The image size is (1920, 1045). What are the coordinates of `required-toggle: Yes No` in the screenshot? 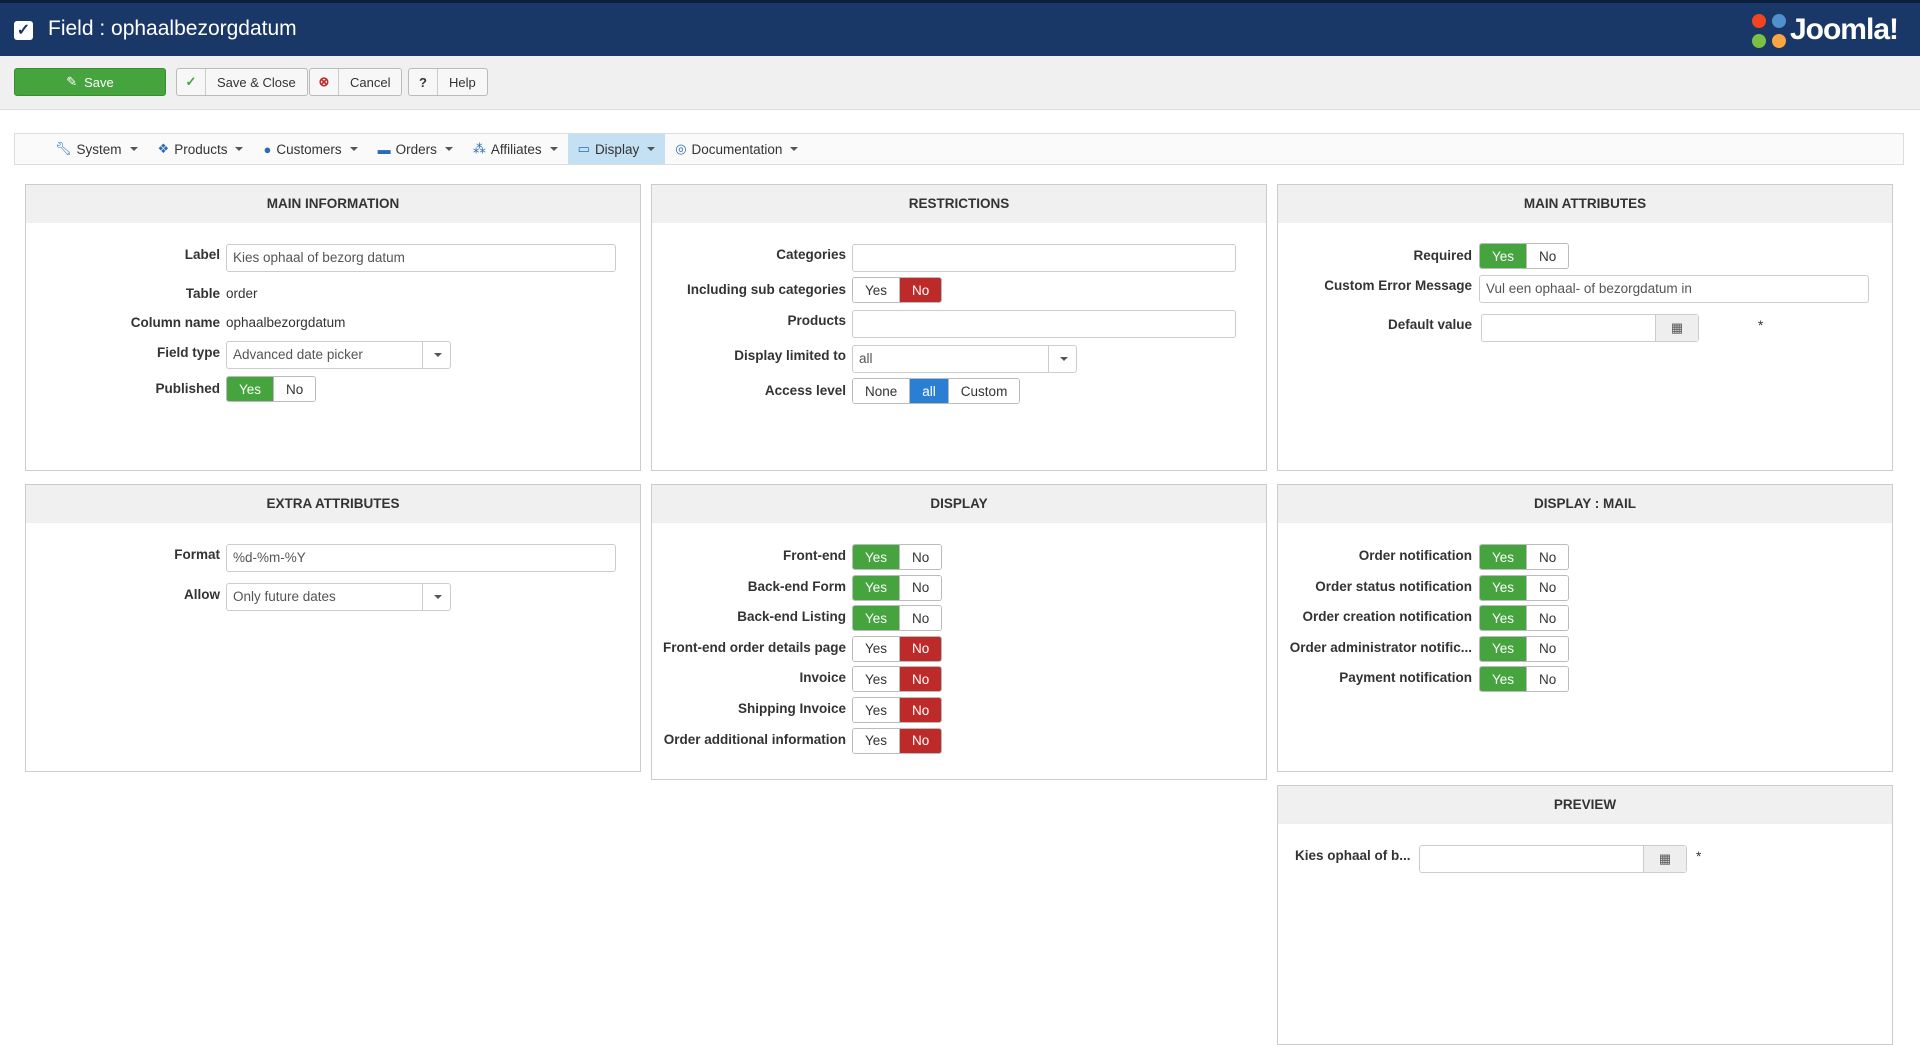 It's located at (1524, 256).